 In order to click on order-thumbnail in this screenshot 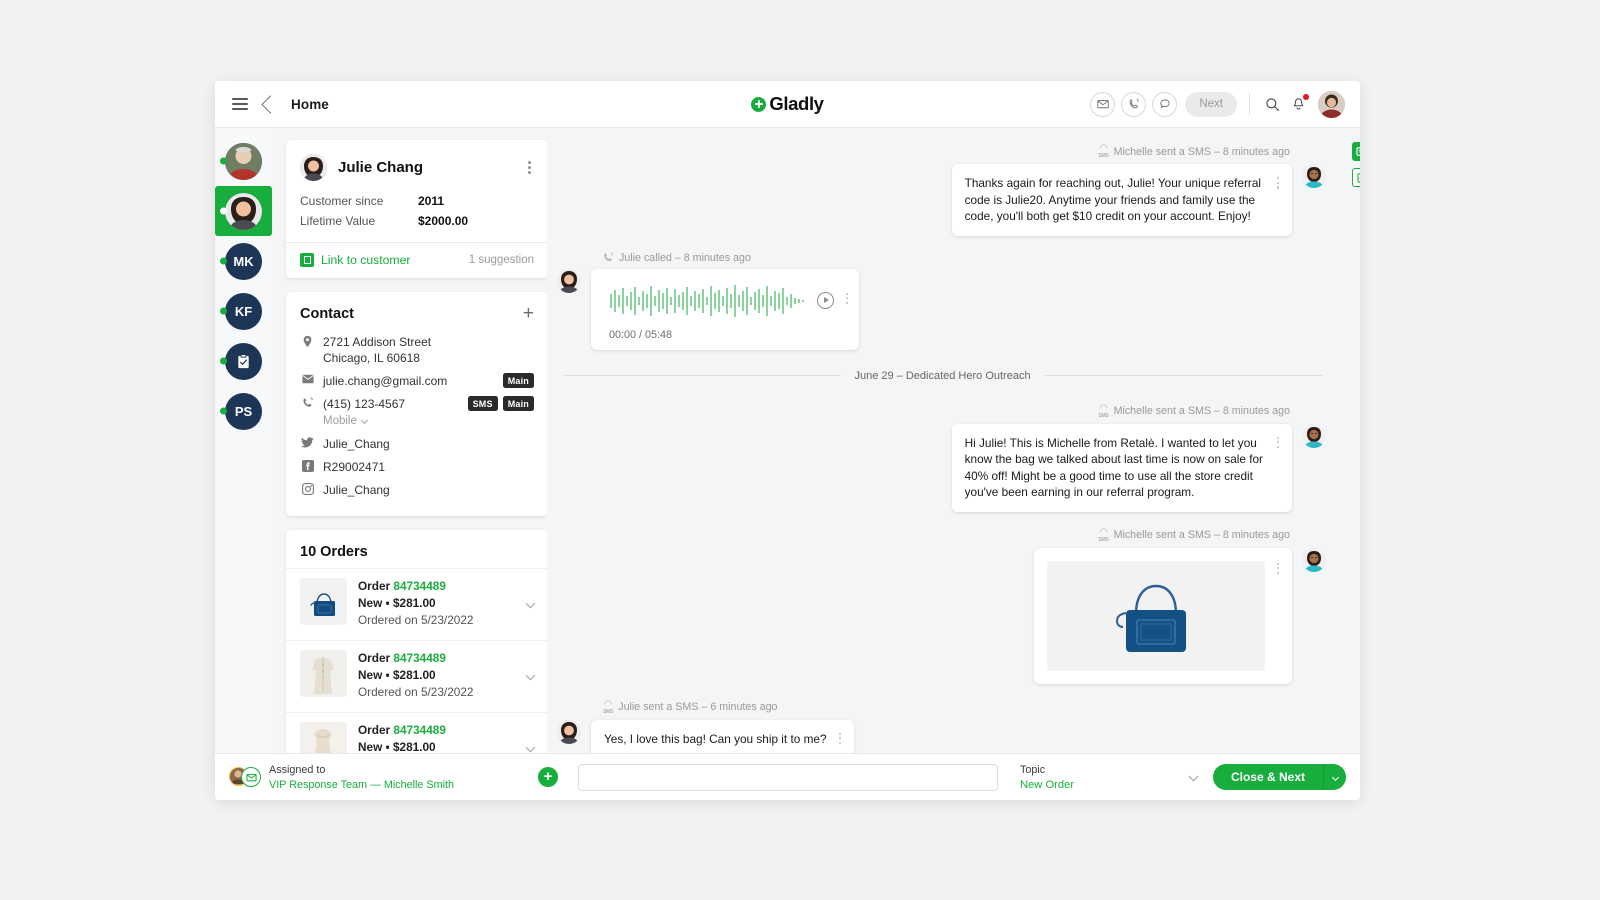, I will do `click(323, 673)`.